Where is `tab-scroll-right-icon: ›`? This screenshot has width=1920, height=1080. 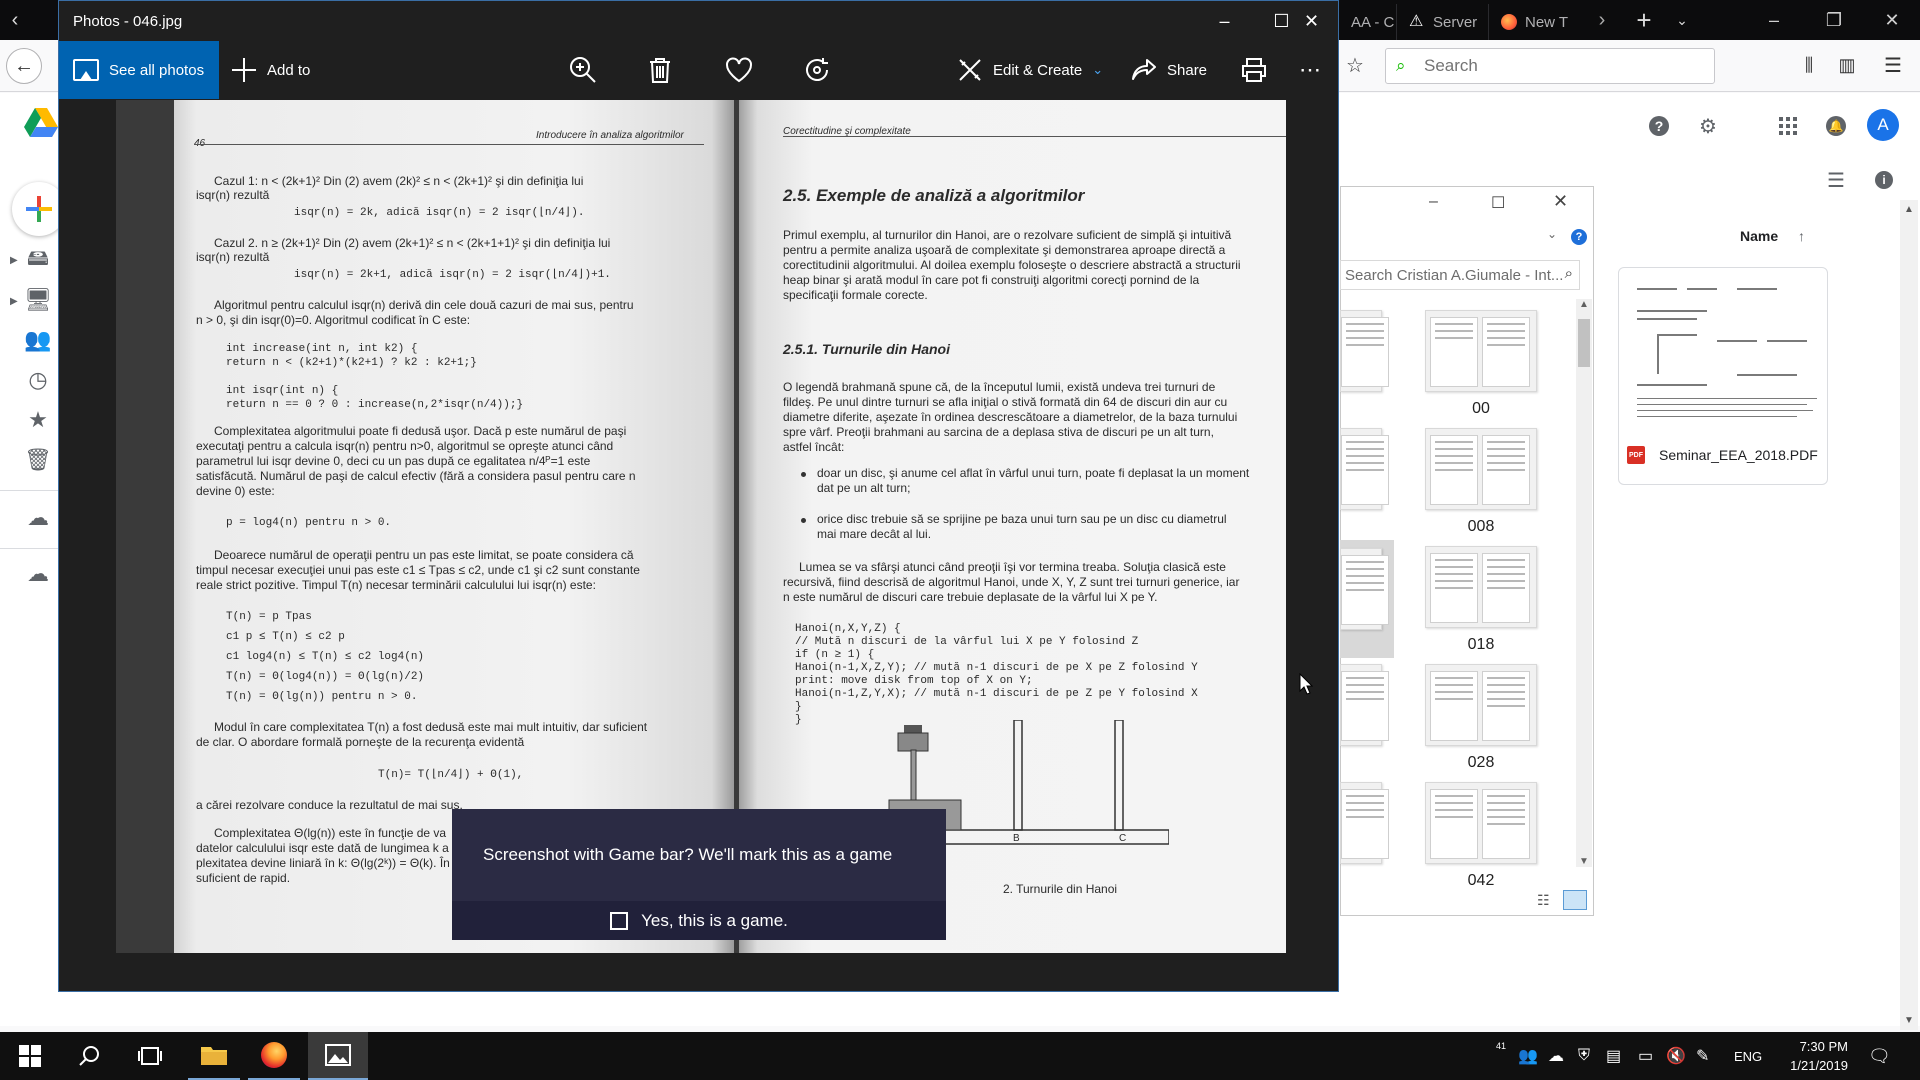
tab-scroll-right-icon: › is located at coordinates (1602, 20).